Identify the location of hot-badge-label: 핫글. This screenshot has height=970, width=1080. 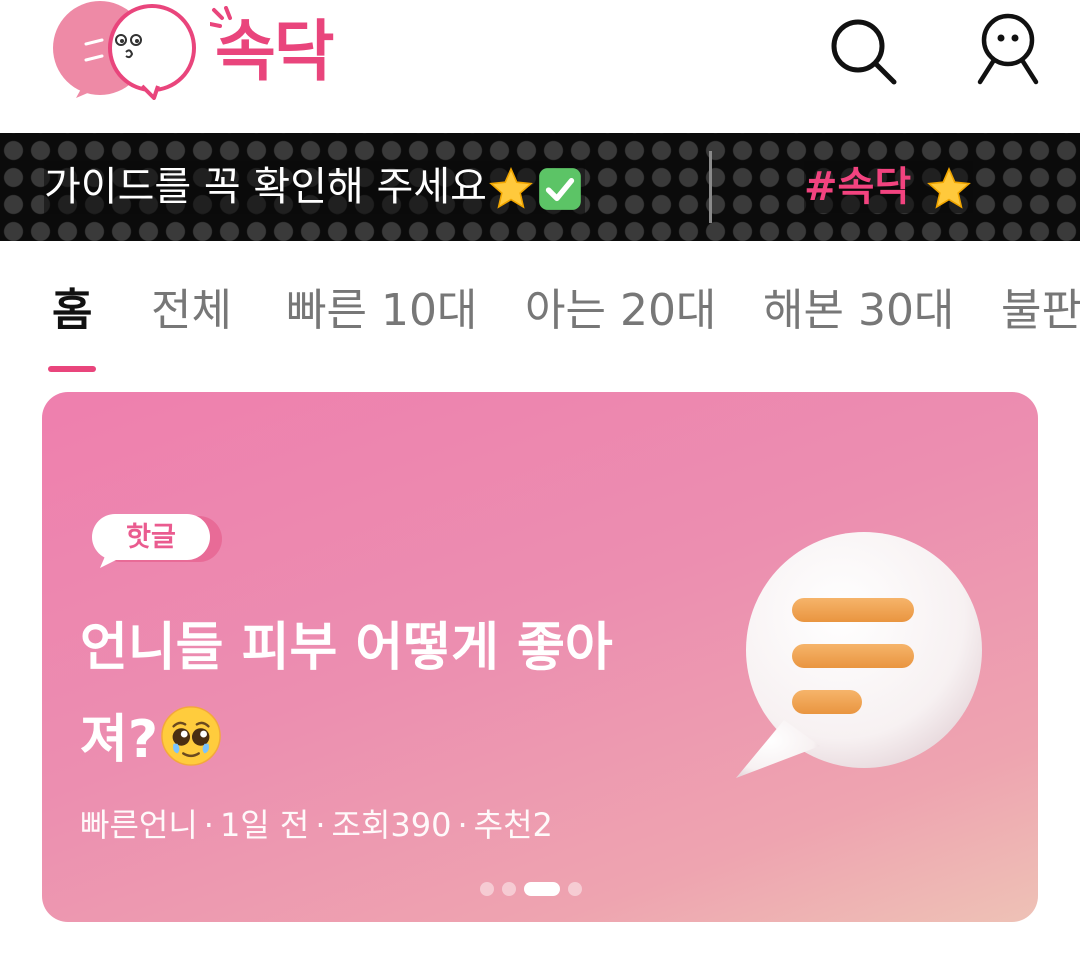
(151, 537).